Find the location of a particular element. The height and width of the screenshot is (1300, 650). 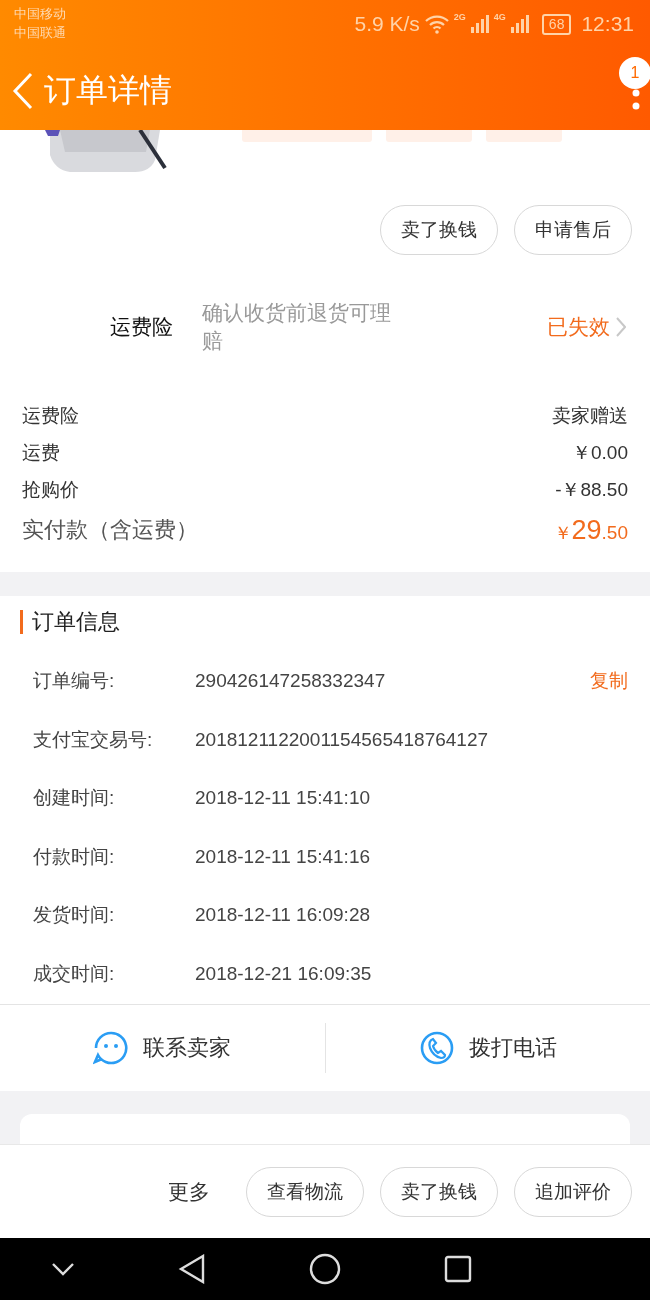

total-amount: ￥29.50 is located at coordinates (590, 530).